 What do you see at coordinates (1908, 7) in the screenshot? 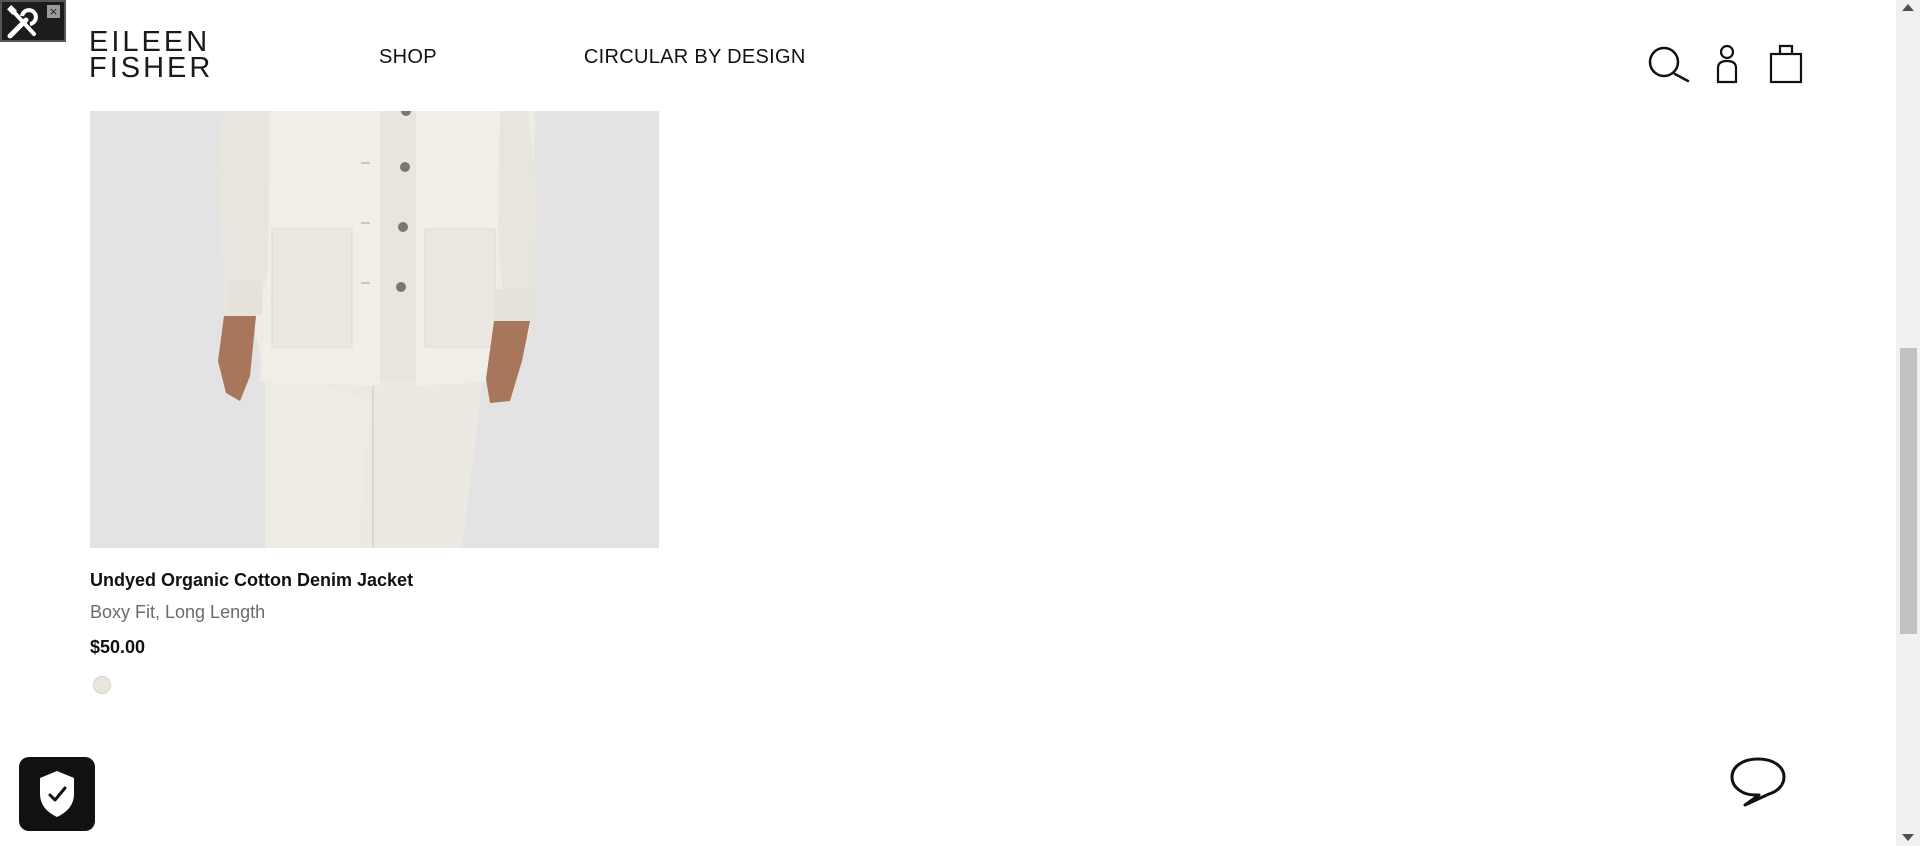
I see `scroll-up-arrow` at bounding box center [1908, 7].